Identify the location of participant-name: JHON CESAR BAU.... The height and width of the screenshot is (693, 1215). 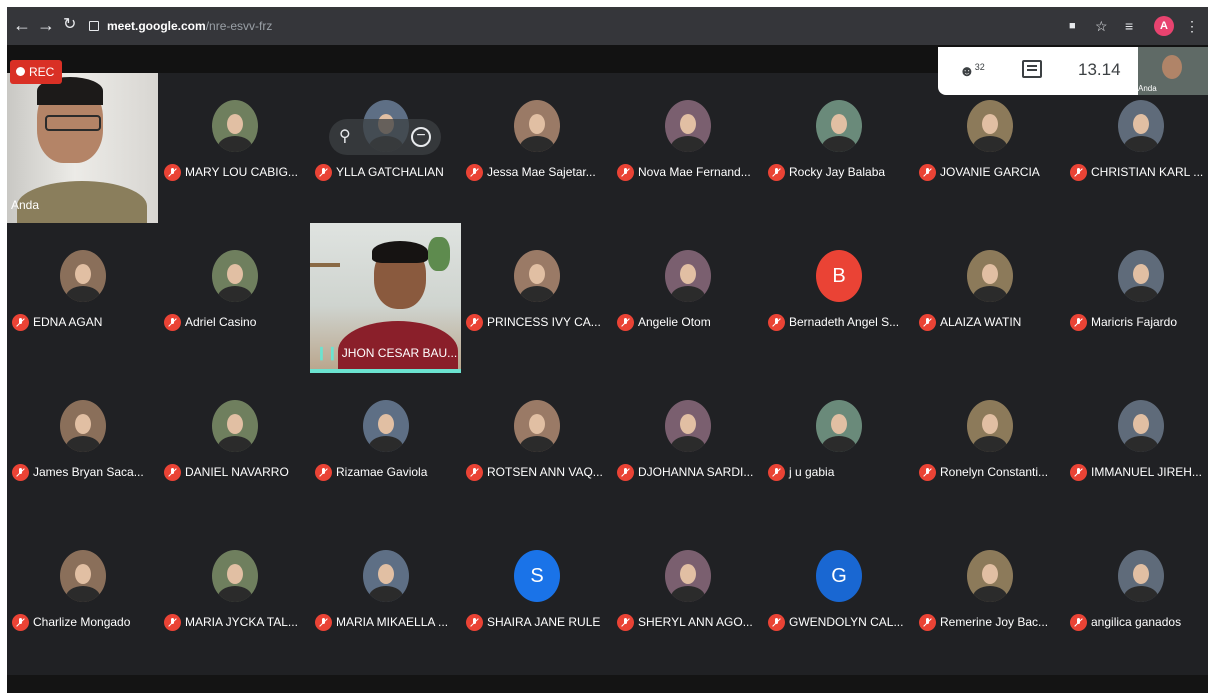
(399, 353).